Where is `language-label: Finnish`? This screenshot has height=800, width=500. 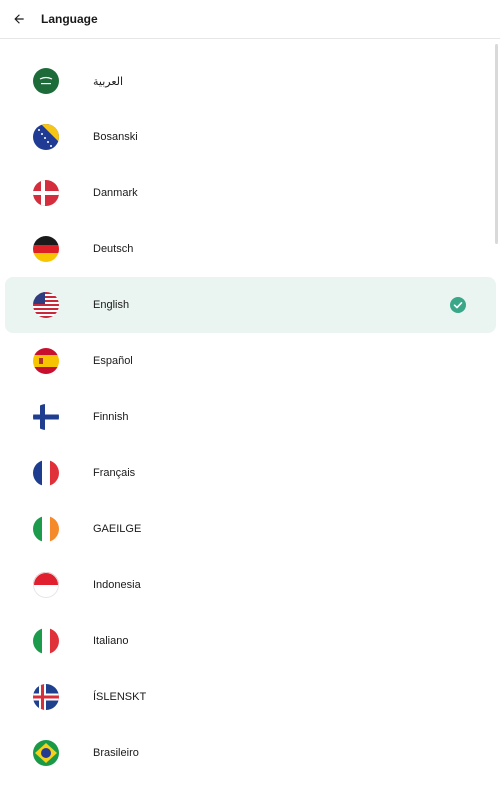 language-label: Finnish is located at coordinates (111, 417).